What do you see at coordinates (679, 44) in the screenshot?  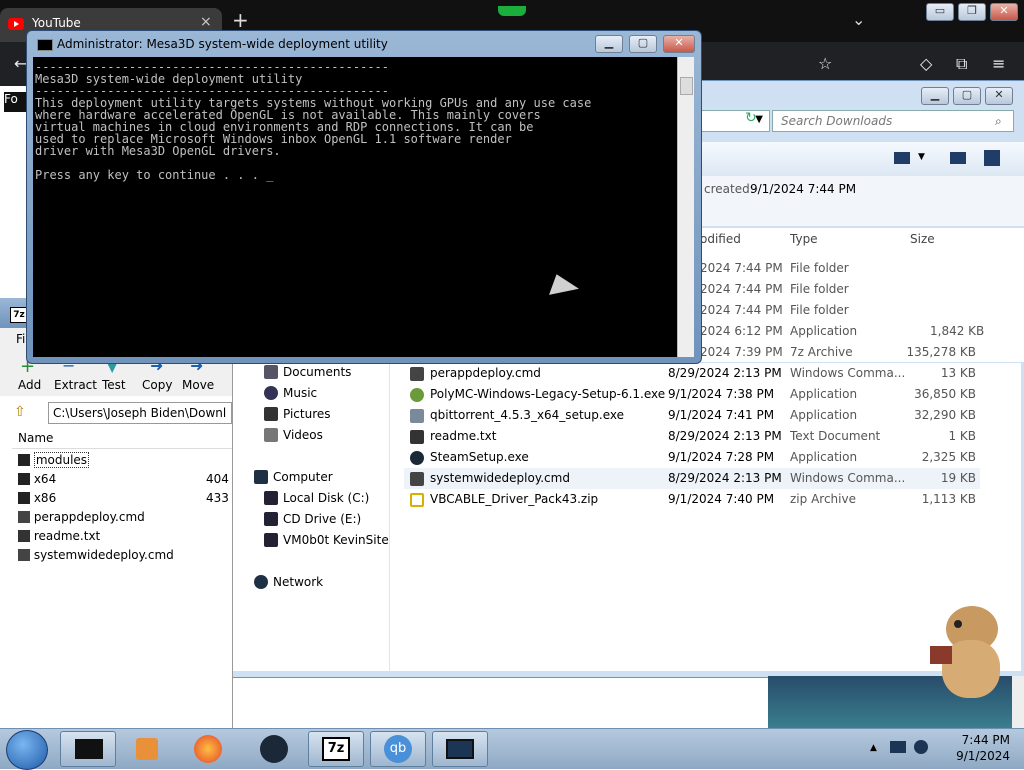 I see `cmd-close-button: ✕` at bounding box center [679, 44].